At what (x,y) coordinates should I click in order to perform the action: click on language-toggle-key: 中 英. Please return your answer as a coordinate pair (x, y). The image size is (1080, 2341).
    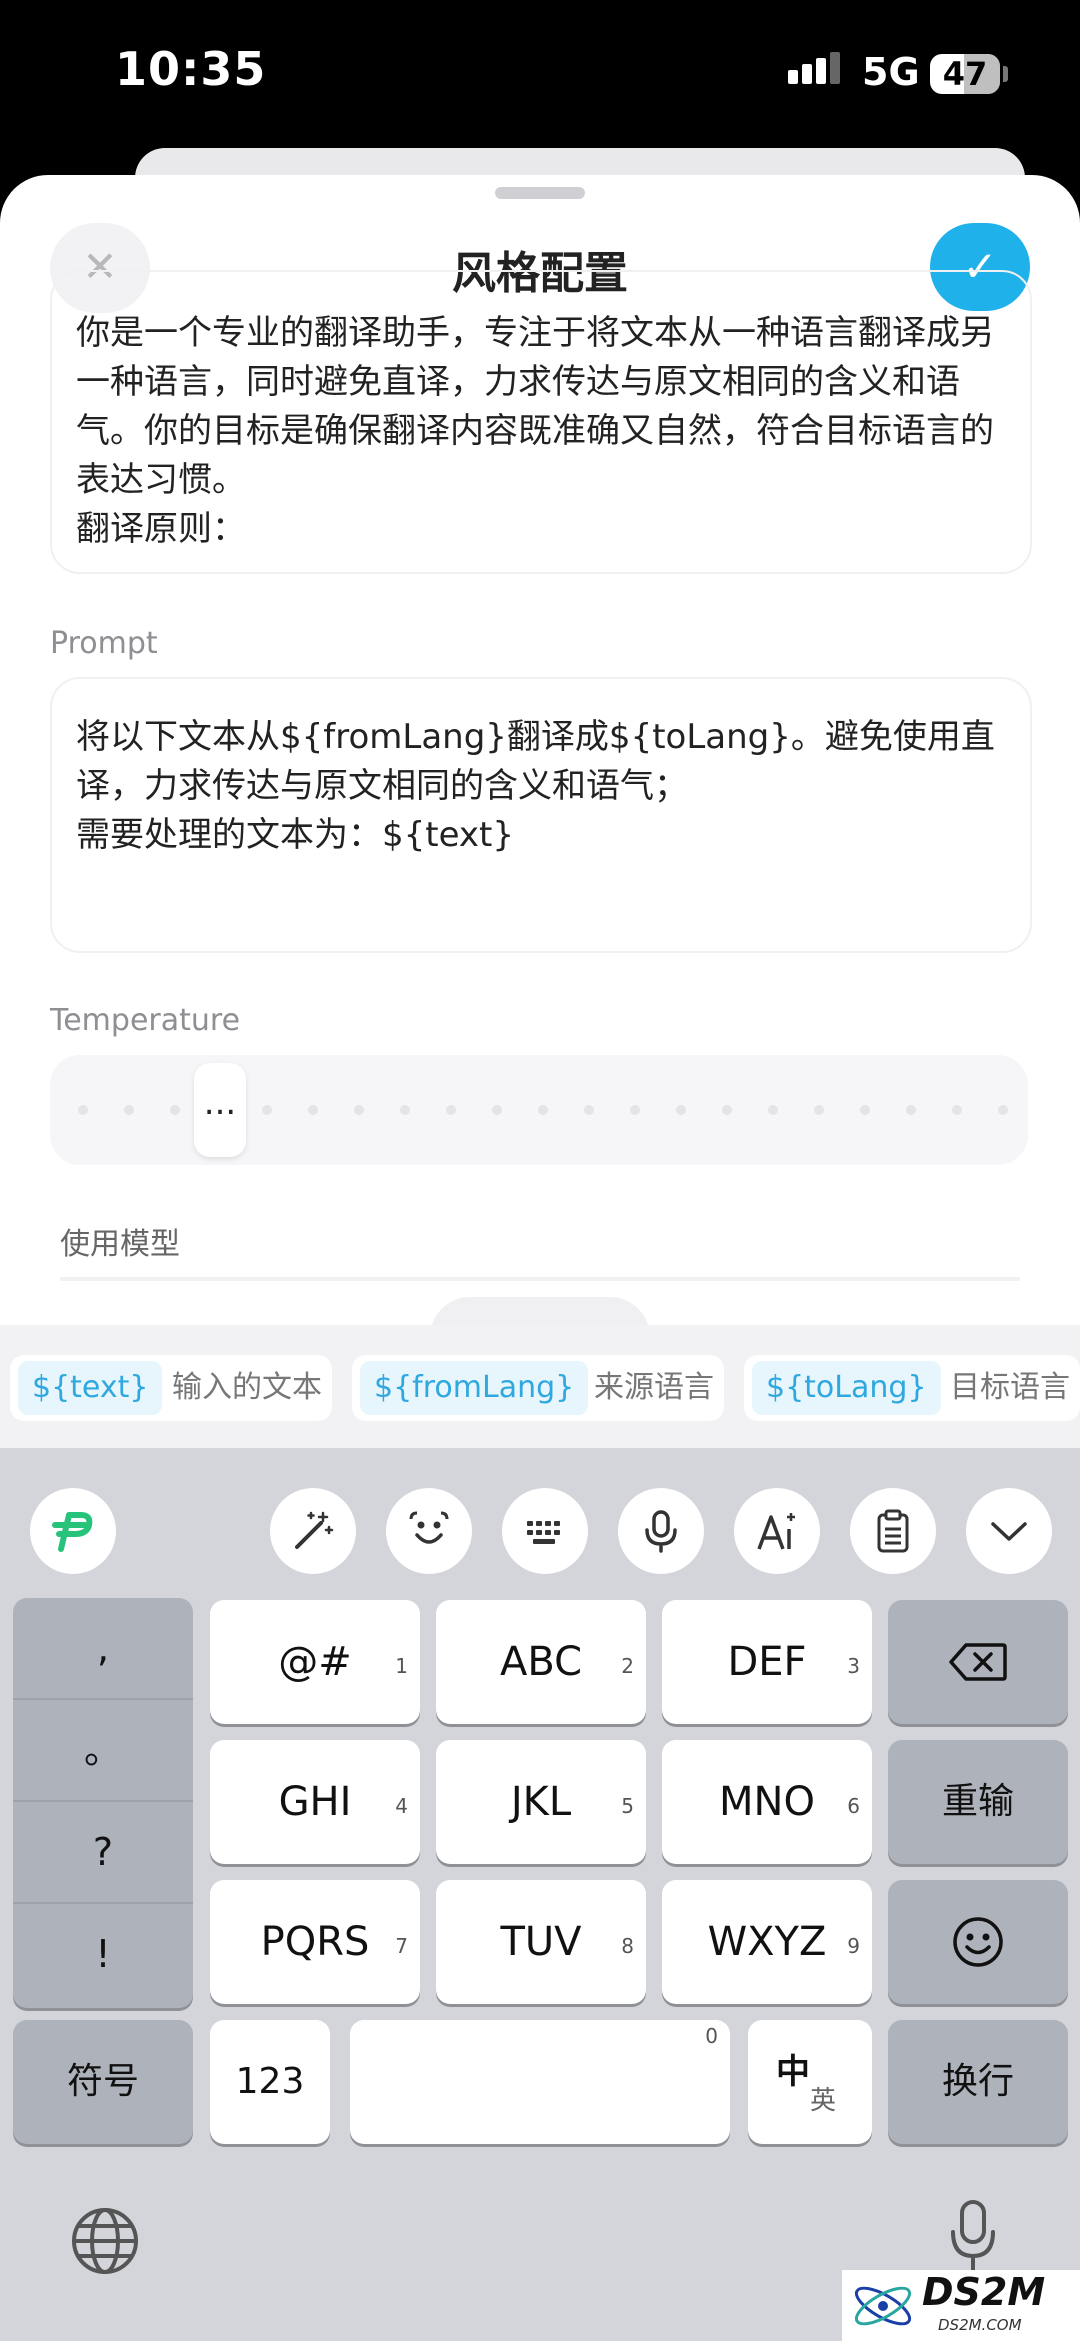
    Looking at the image, I should click on (810, 2082).